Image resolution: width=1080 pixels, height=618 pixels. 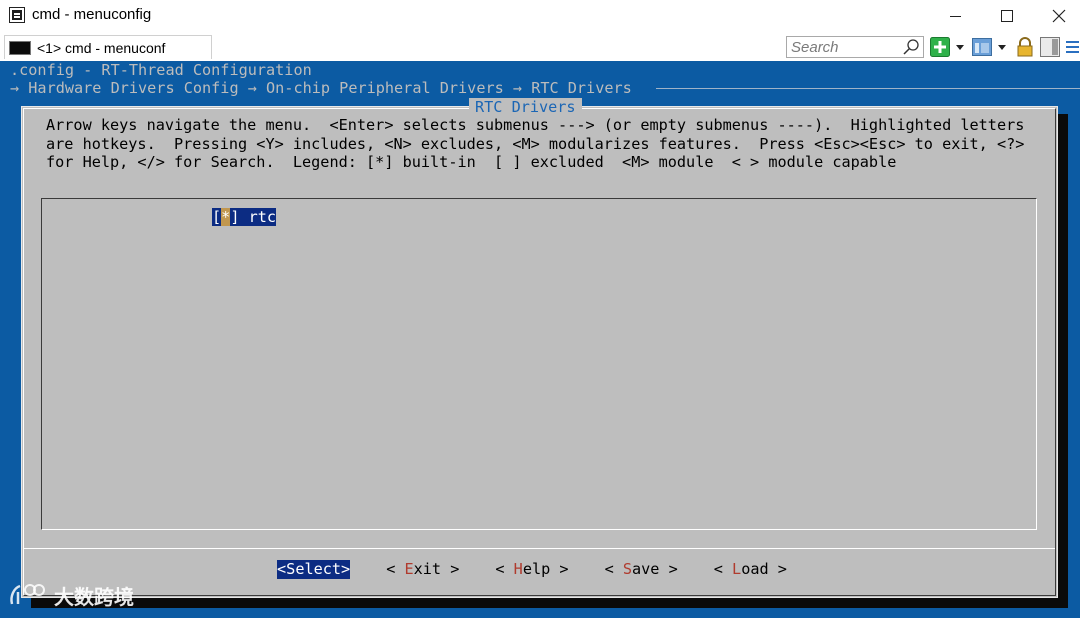 I want to click on toolbar: <1> cmd - menuconf Search, so click(x=540, y=47).